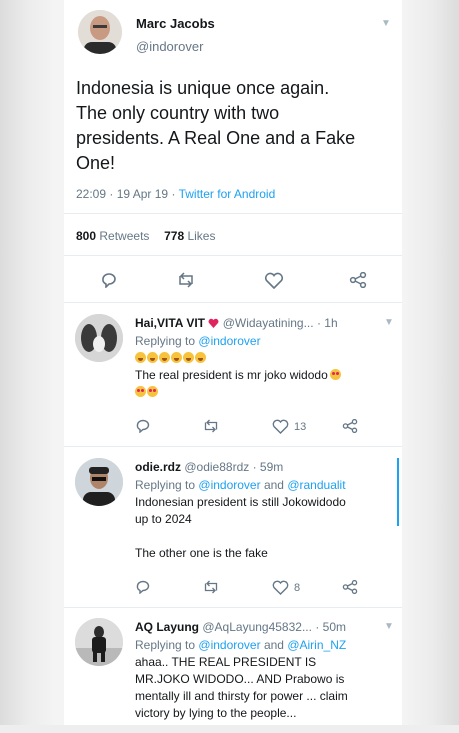 The image size is (459, 733). Describe the element at coordinates (201, 553) in the screenshot. I see `reply-text-line: The other one is the fake` at that location.